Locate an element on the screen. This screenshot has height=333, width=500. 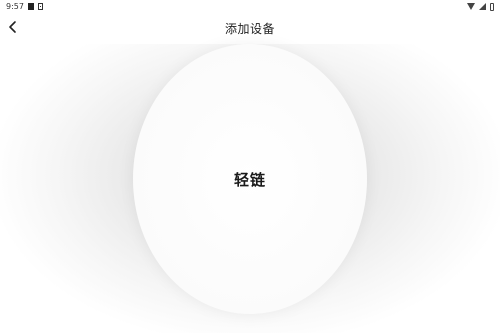
status-right is located at coordinates (480, 6).